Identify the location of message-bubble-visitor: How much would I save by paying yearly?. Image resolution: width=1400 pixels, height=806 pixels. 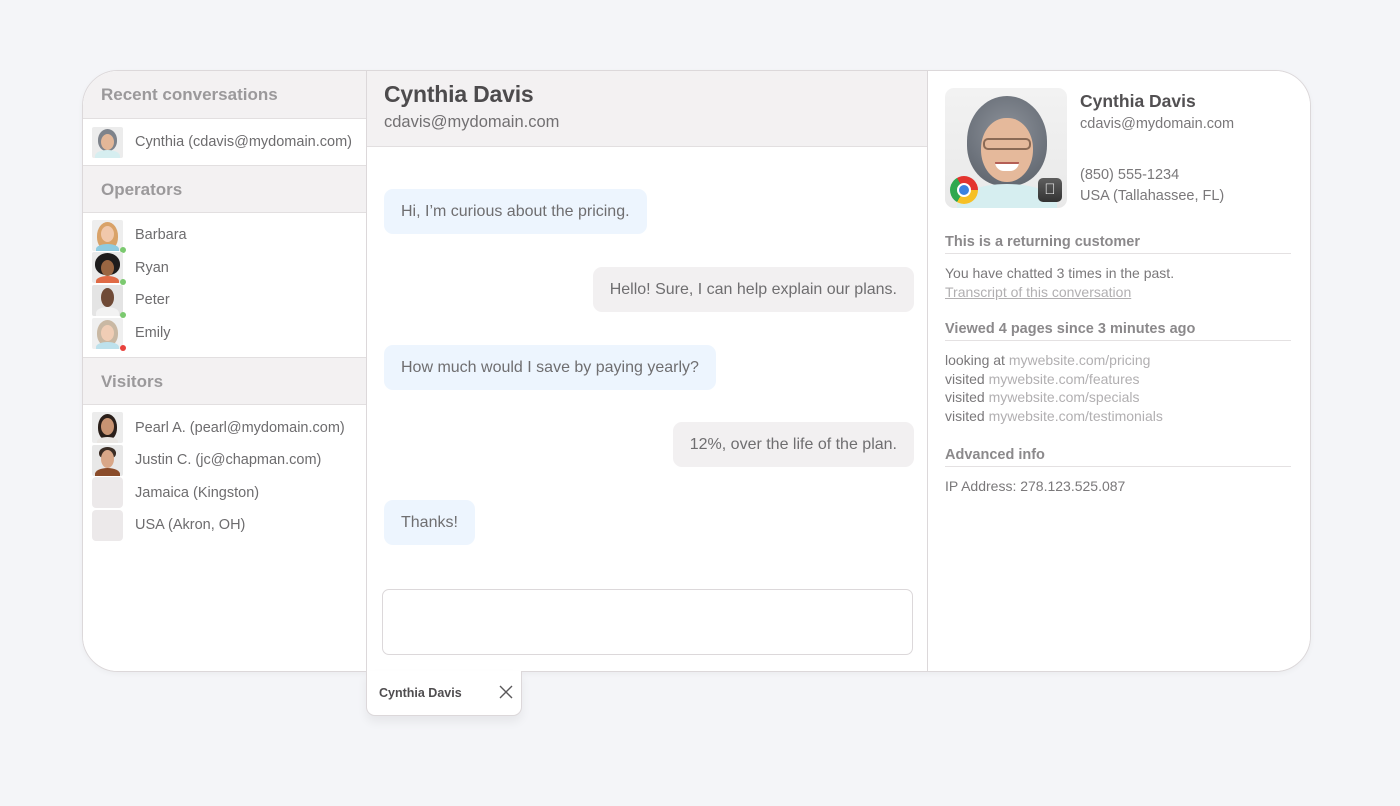
(550, 367).